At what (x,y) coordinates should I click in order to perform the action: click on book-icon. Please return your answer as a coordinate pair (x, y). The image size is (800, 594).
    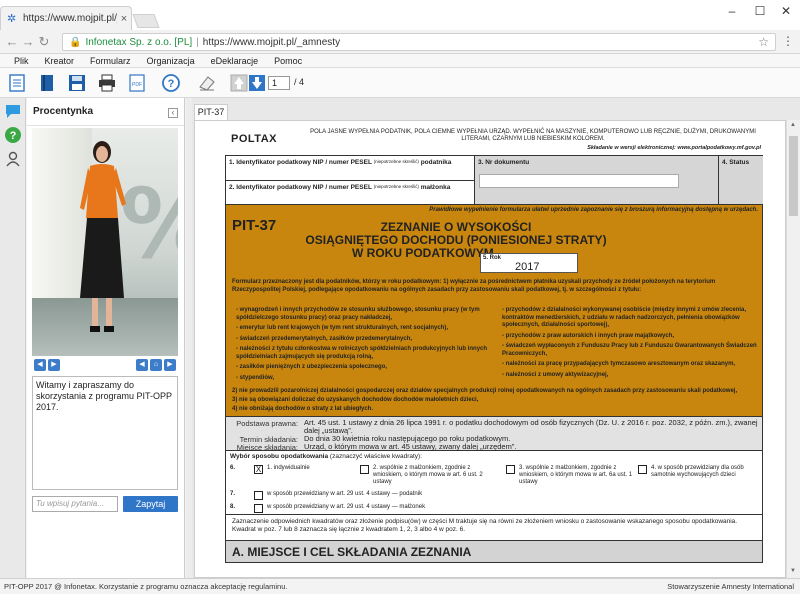
    Looking at the image, I should click on (47, 83).